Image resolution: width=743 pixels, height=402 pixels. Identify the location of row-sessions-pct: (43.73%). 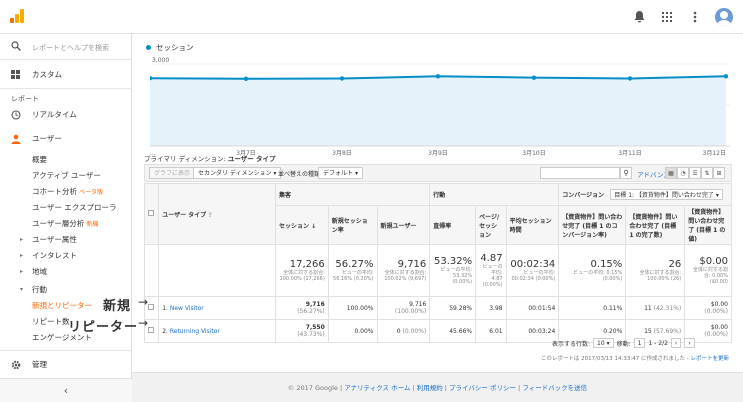
(311, 334).